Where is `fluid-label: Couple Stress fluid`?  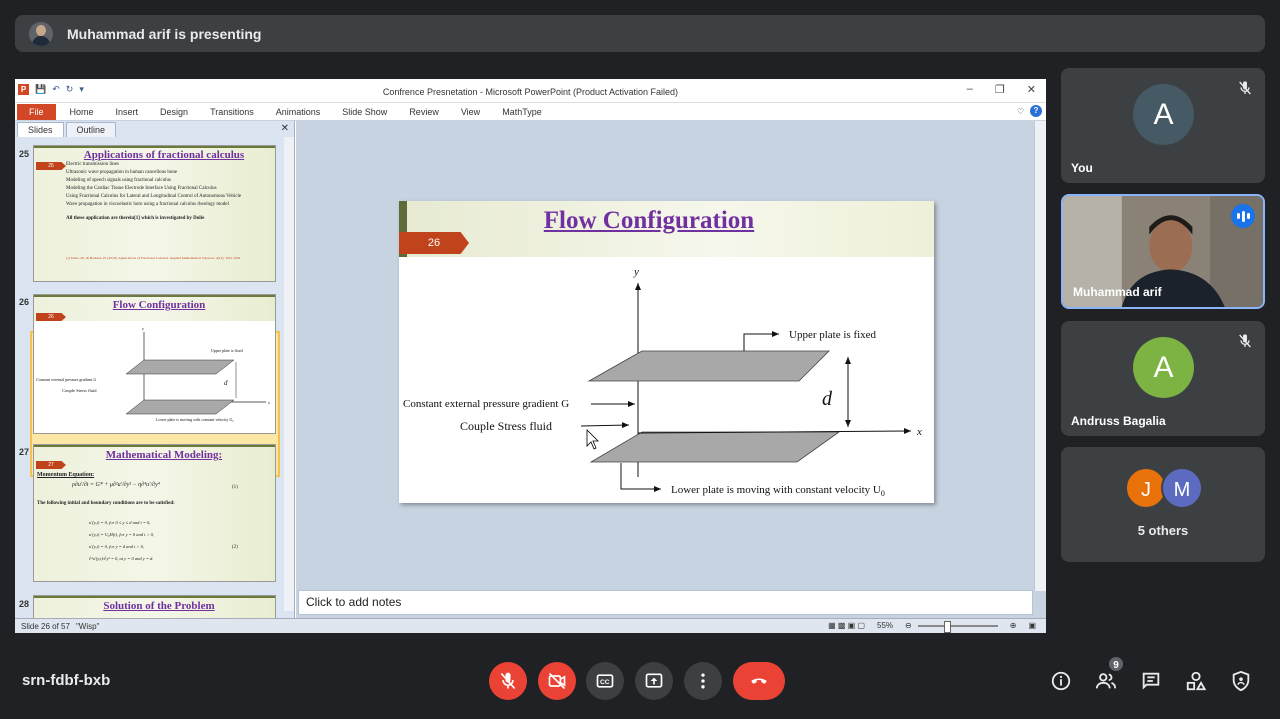 fluid-label: Couple Stress fluid is located at coordinates (506, 426).